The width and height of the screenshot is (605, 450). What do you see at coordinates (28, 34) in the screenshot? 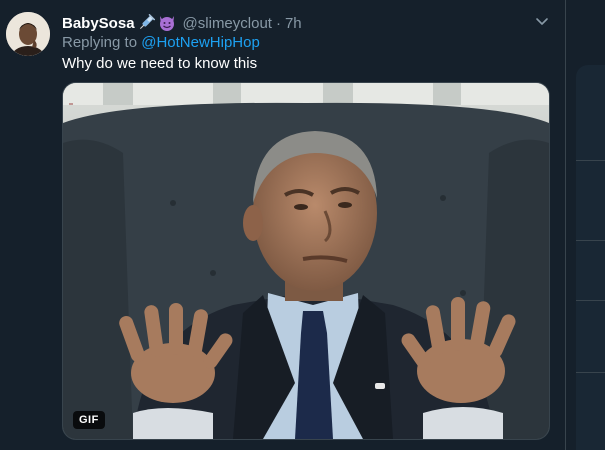
I see `avatar` at bounding box center [28, 34].